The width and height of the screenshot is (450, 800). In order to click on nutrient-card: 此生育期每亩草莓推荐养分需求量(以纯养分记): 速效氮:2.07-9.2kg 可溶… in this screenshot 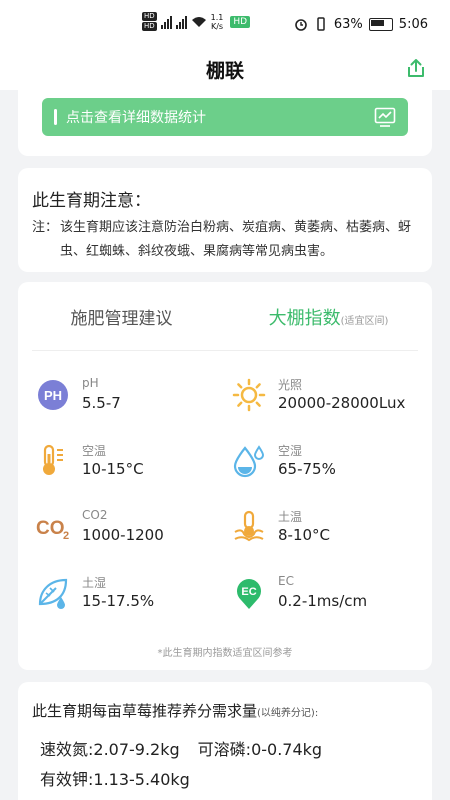, I will do `click(225, 741)`.